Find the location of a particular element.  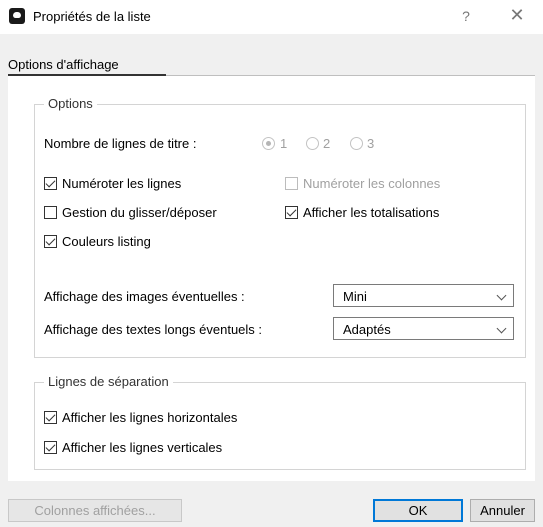

images-display-select: Mini is located at coordinates (423, 295).